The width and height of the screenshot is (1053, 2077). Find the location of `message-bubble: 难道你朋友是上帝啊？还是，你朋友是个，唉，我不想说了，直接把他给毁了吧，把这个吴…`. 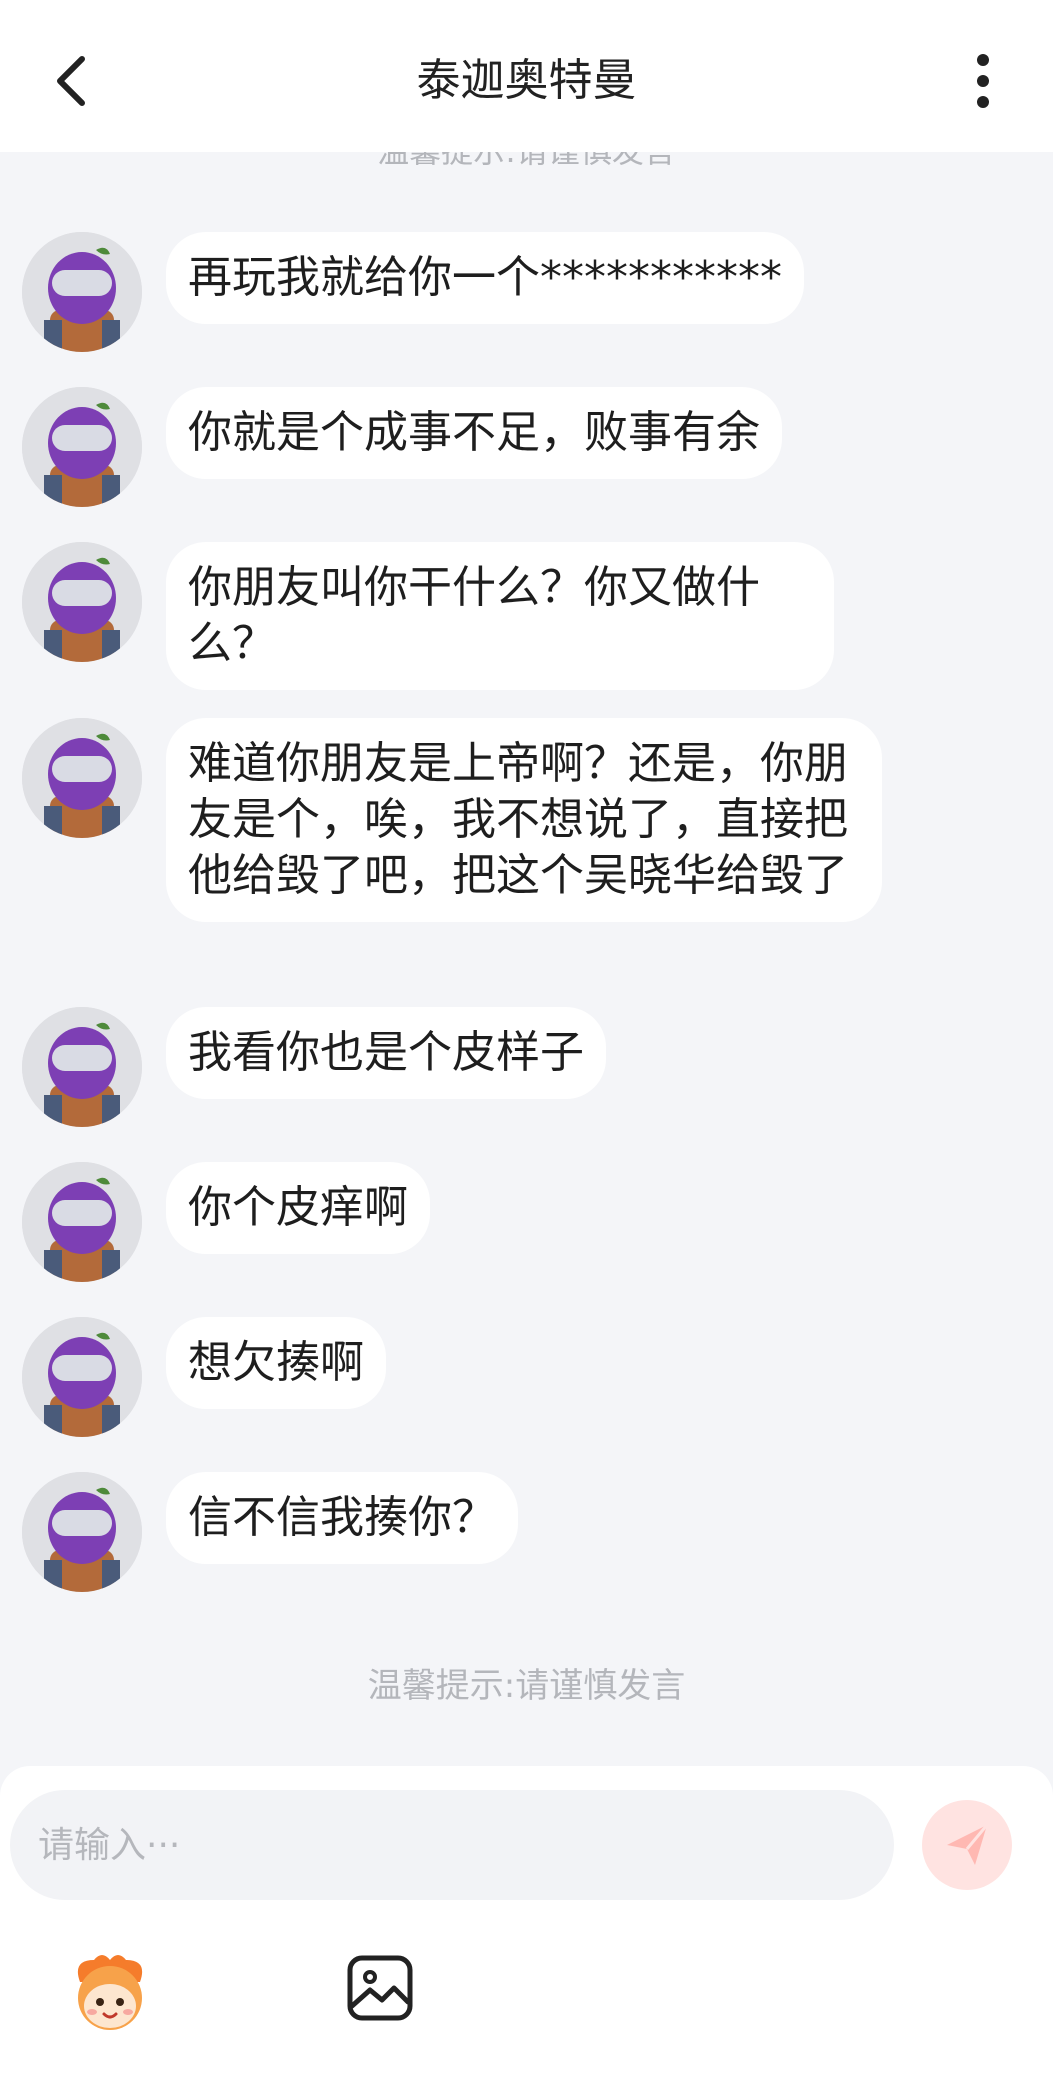

message-bubble: 难道你朋友是上帝啊？还是，你朋友是个，唉，我不想说了，直接把他给毁了吧，把这个吴… is located at coordinates (524, 820).